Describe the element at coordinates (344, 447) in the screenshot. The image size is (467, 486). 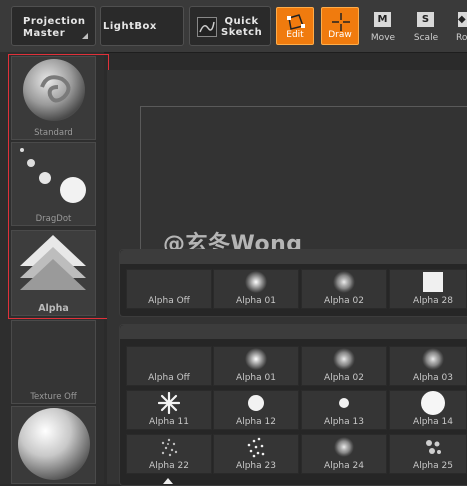
I see `noise-blob-icon` at that location.